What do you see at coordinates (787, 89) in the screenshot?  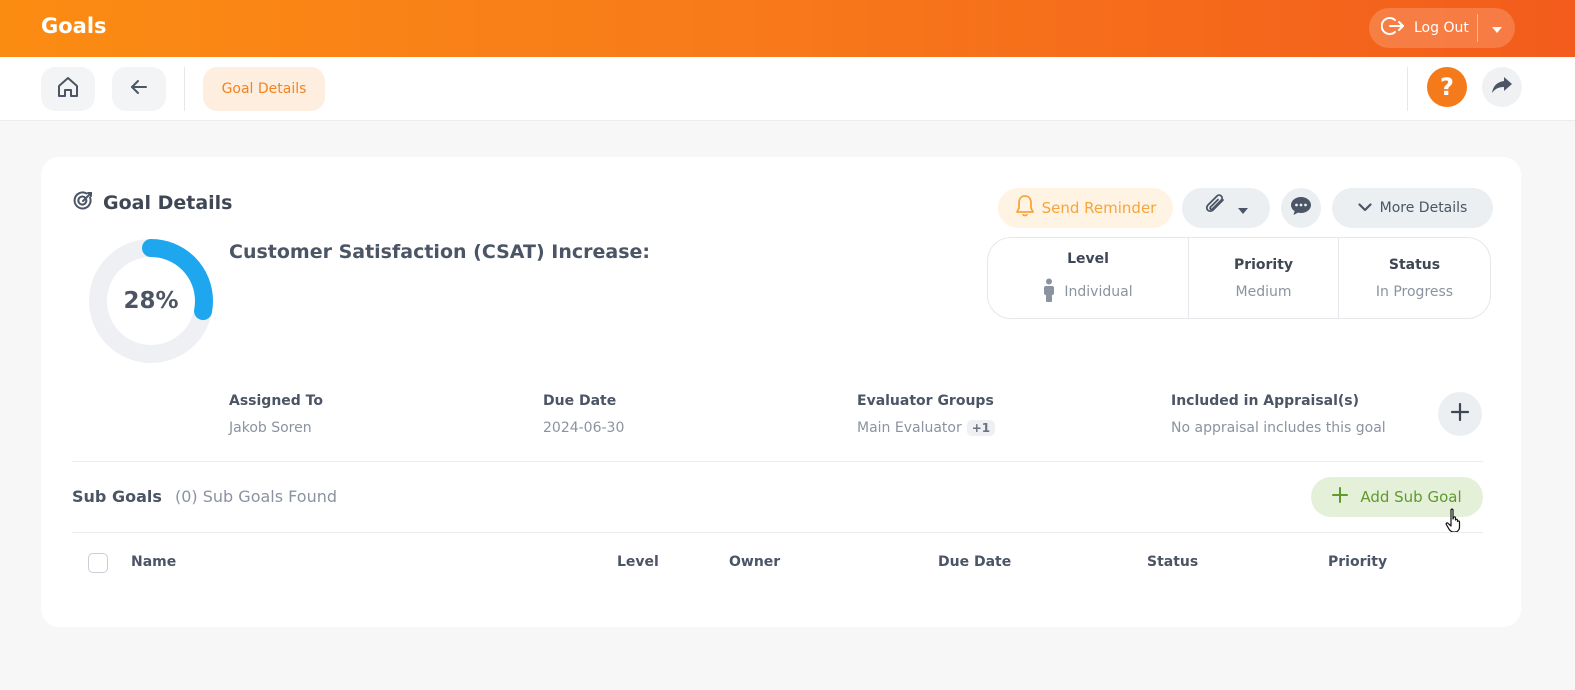 I see `toolbar: Goal Details ?` at bounding box center [787, 89].